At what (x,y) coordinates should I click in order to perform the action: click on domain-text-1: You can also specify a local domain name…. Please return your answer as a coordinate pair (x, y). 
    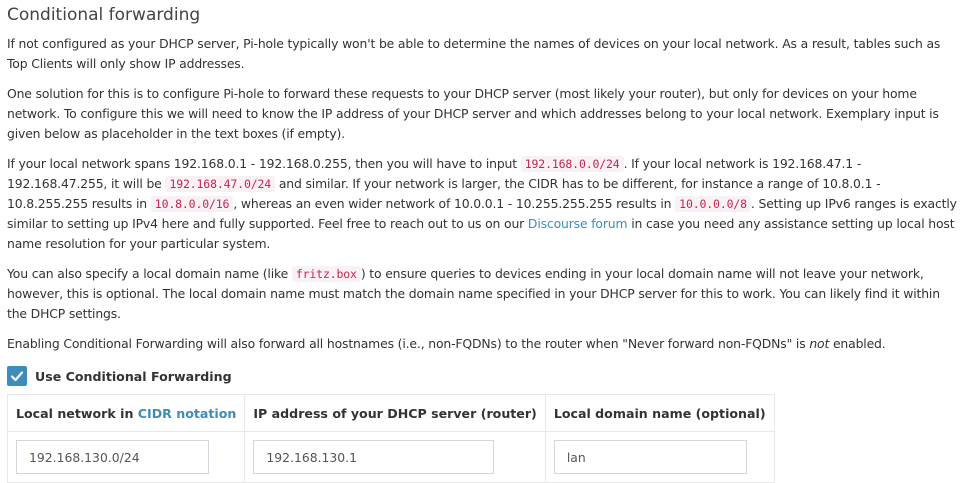
    Looking at the image, I should click on (149, 273).